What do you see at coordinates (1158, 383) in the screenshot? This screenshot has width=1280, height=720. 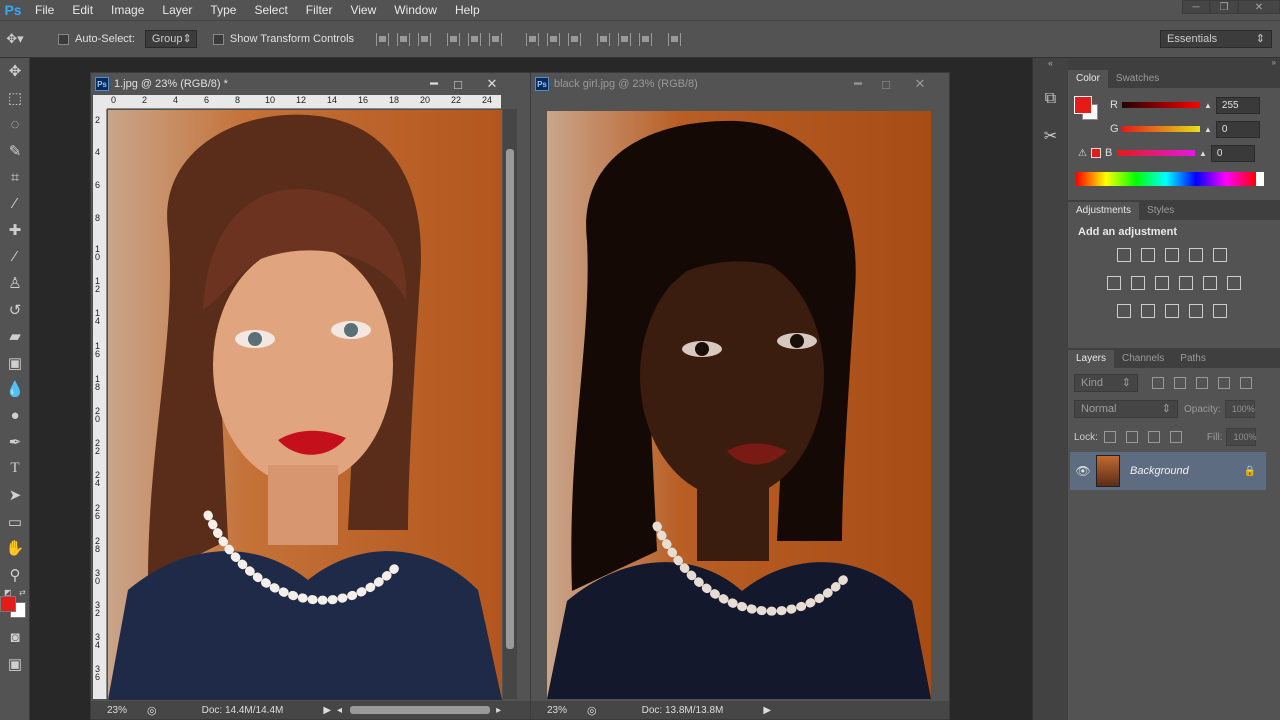 I see `filter-pixel-icon` at bounding box center [1158, 383].